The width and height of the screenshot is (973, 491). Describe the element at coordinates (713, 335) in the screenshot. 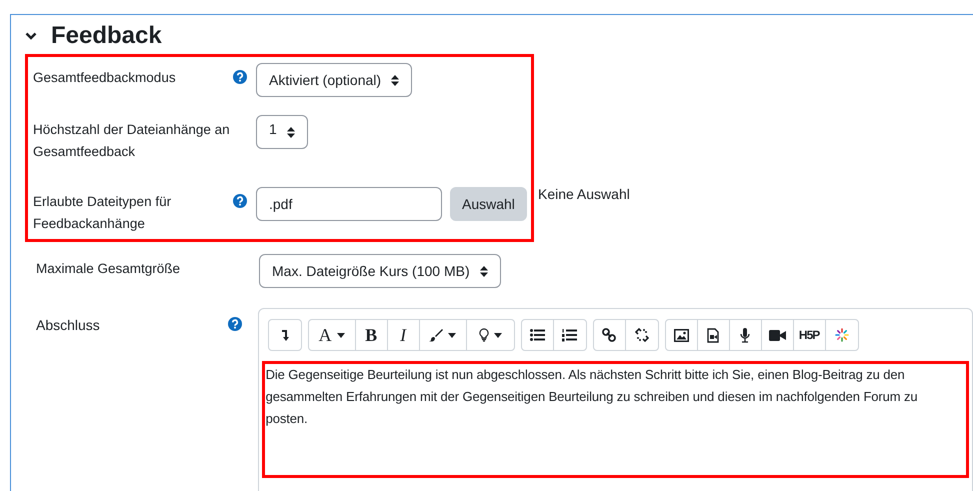

I see `video-file-icon` at that location.